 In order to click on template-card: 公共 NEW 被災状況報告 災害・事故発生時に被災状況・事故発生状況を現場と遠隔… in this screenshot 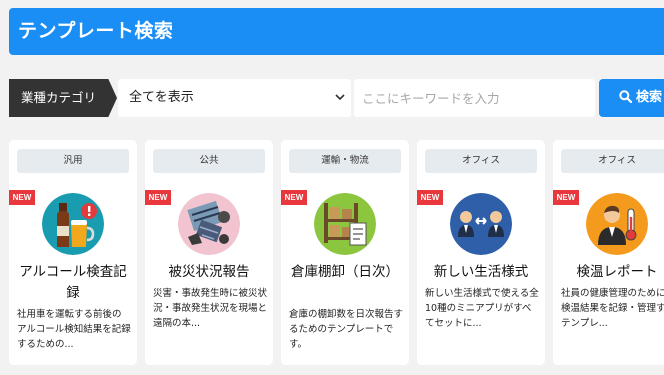, I will do `click(209, 252)`.